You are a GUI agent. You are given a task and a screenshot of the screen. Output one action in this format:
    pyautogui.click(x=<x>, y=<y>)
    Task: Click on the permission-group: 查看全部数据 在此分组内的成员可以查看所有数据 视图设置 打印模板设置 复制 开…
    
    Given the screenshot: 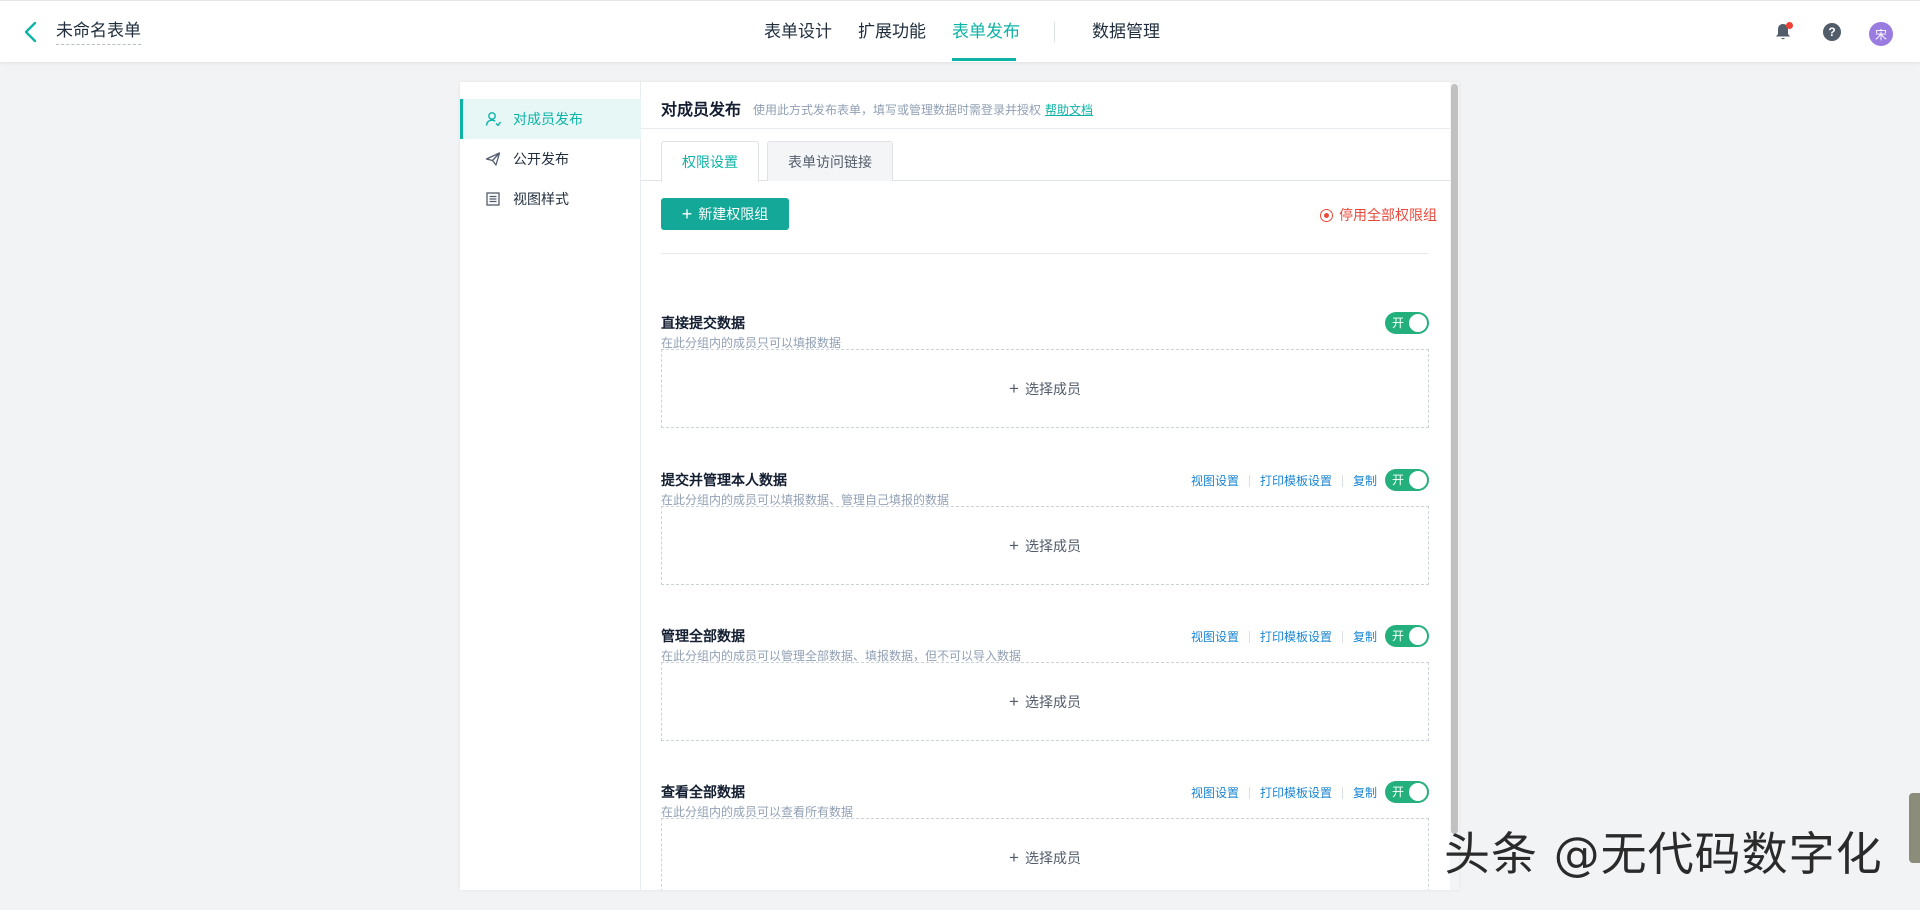 What is the action you would take?
    pyautogui.click(x=1045, y=835)
    